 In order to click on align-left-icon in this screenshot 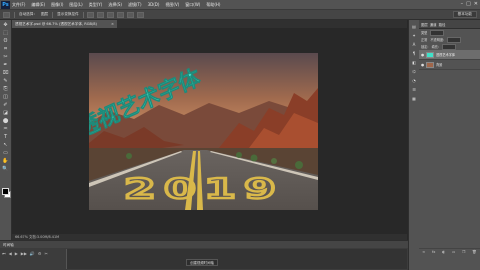, I will do `click(120, 14)`.